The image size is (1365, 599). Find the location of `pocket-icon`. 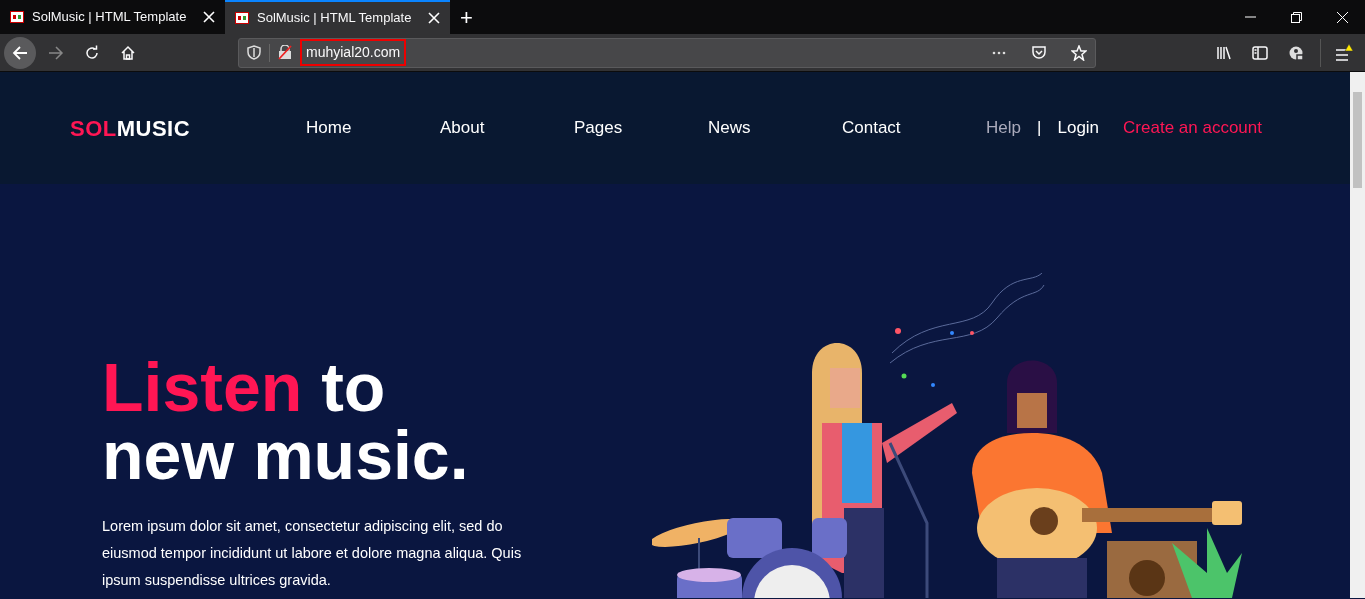

pocket-icon is located at coordinates (1039, 52).